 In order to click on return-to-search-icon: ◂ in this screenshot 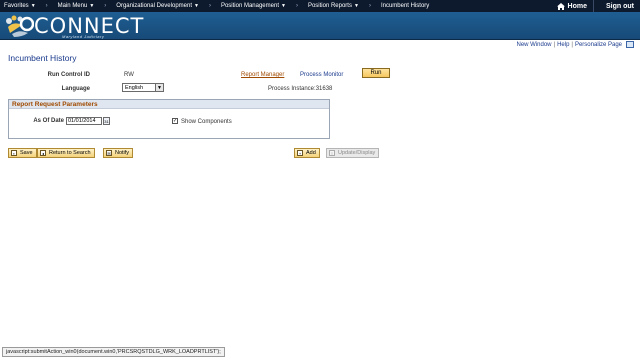, I will do `click(43, 153)`.